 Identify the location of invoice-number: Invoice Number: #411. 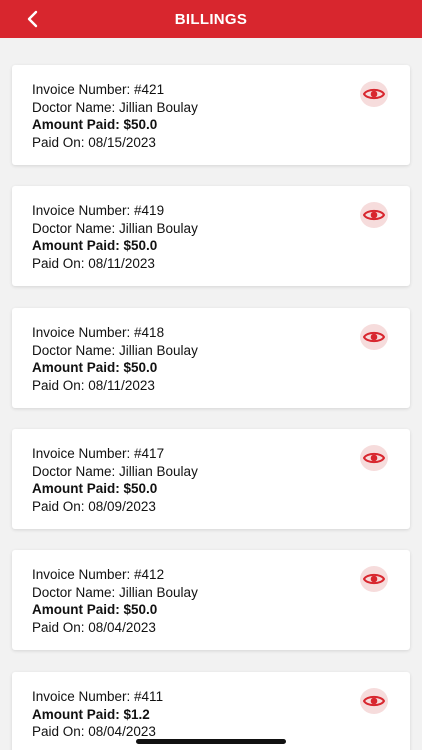
(98, 696).